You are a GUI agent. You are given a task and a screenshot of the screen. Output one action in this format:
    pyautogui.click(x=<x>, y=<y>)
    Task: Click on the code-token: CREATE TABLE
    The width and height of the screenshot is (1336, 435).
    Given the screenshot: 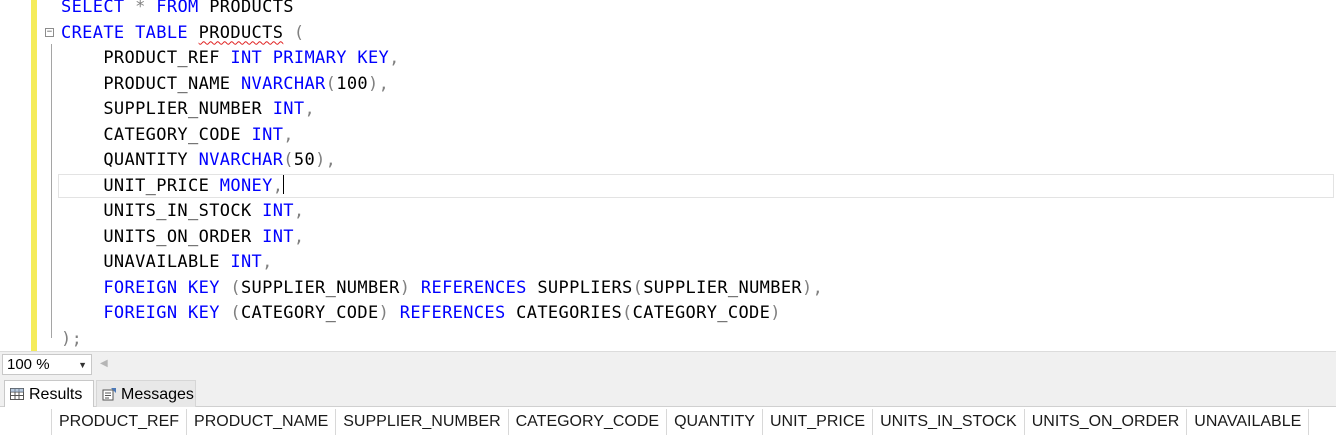 What is the action you would take?
    pyautogui.click(x=125, y=32)
    